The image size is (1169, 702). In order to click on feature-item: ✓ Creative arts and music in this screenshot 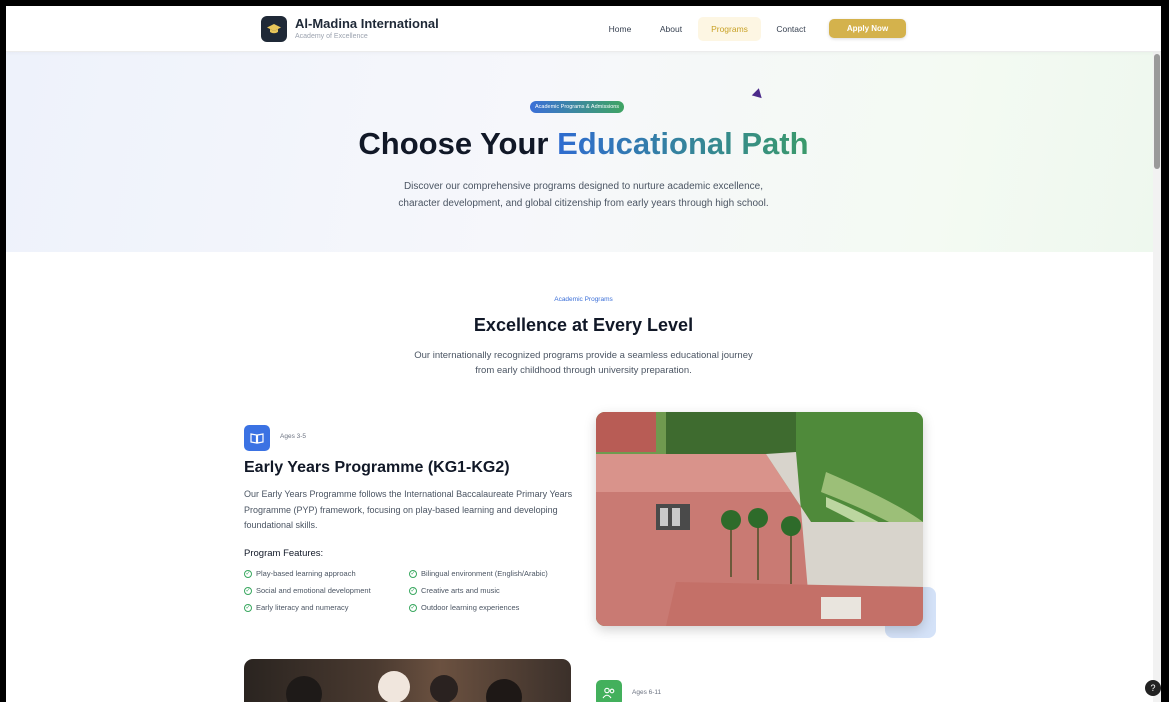, I will do `click(454, 590)`.